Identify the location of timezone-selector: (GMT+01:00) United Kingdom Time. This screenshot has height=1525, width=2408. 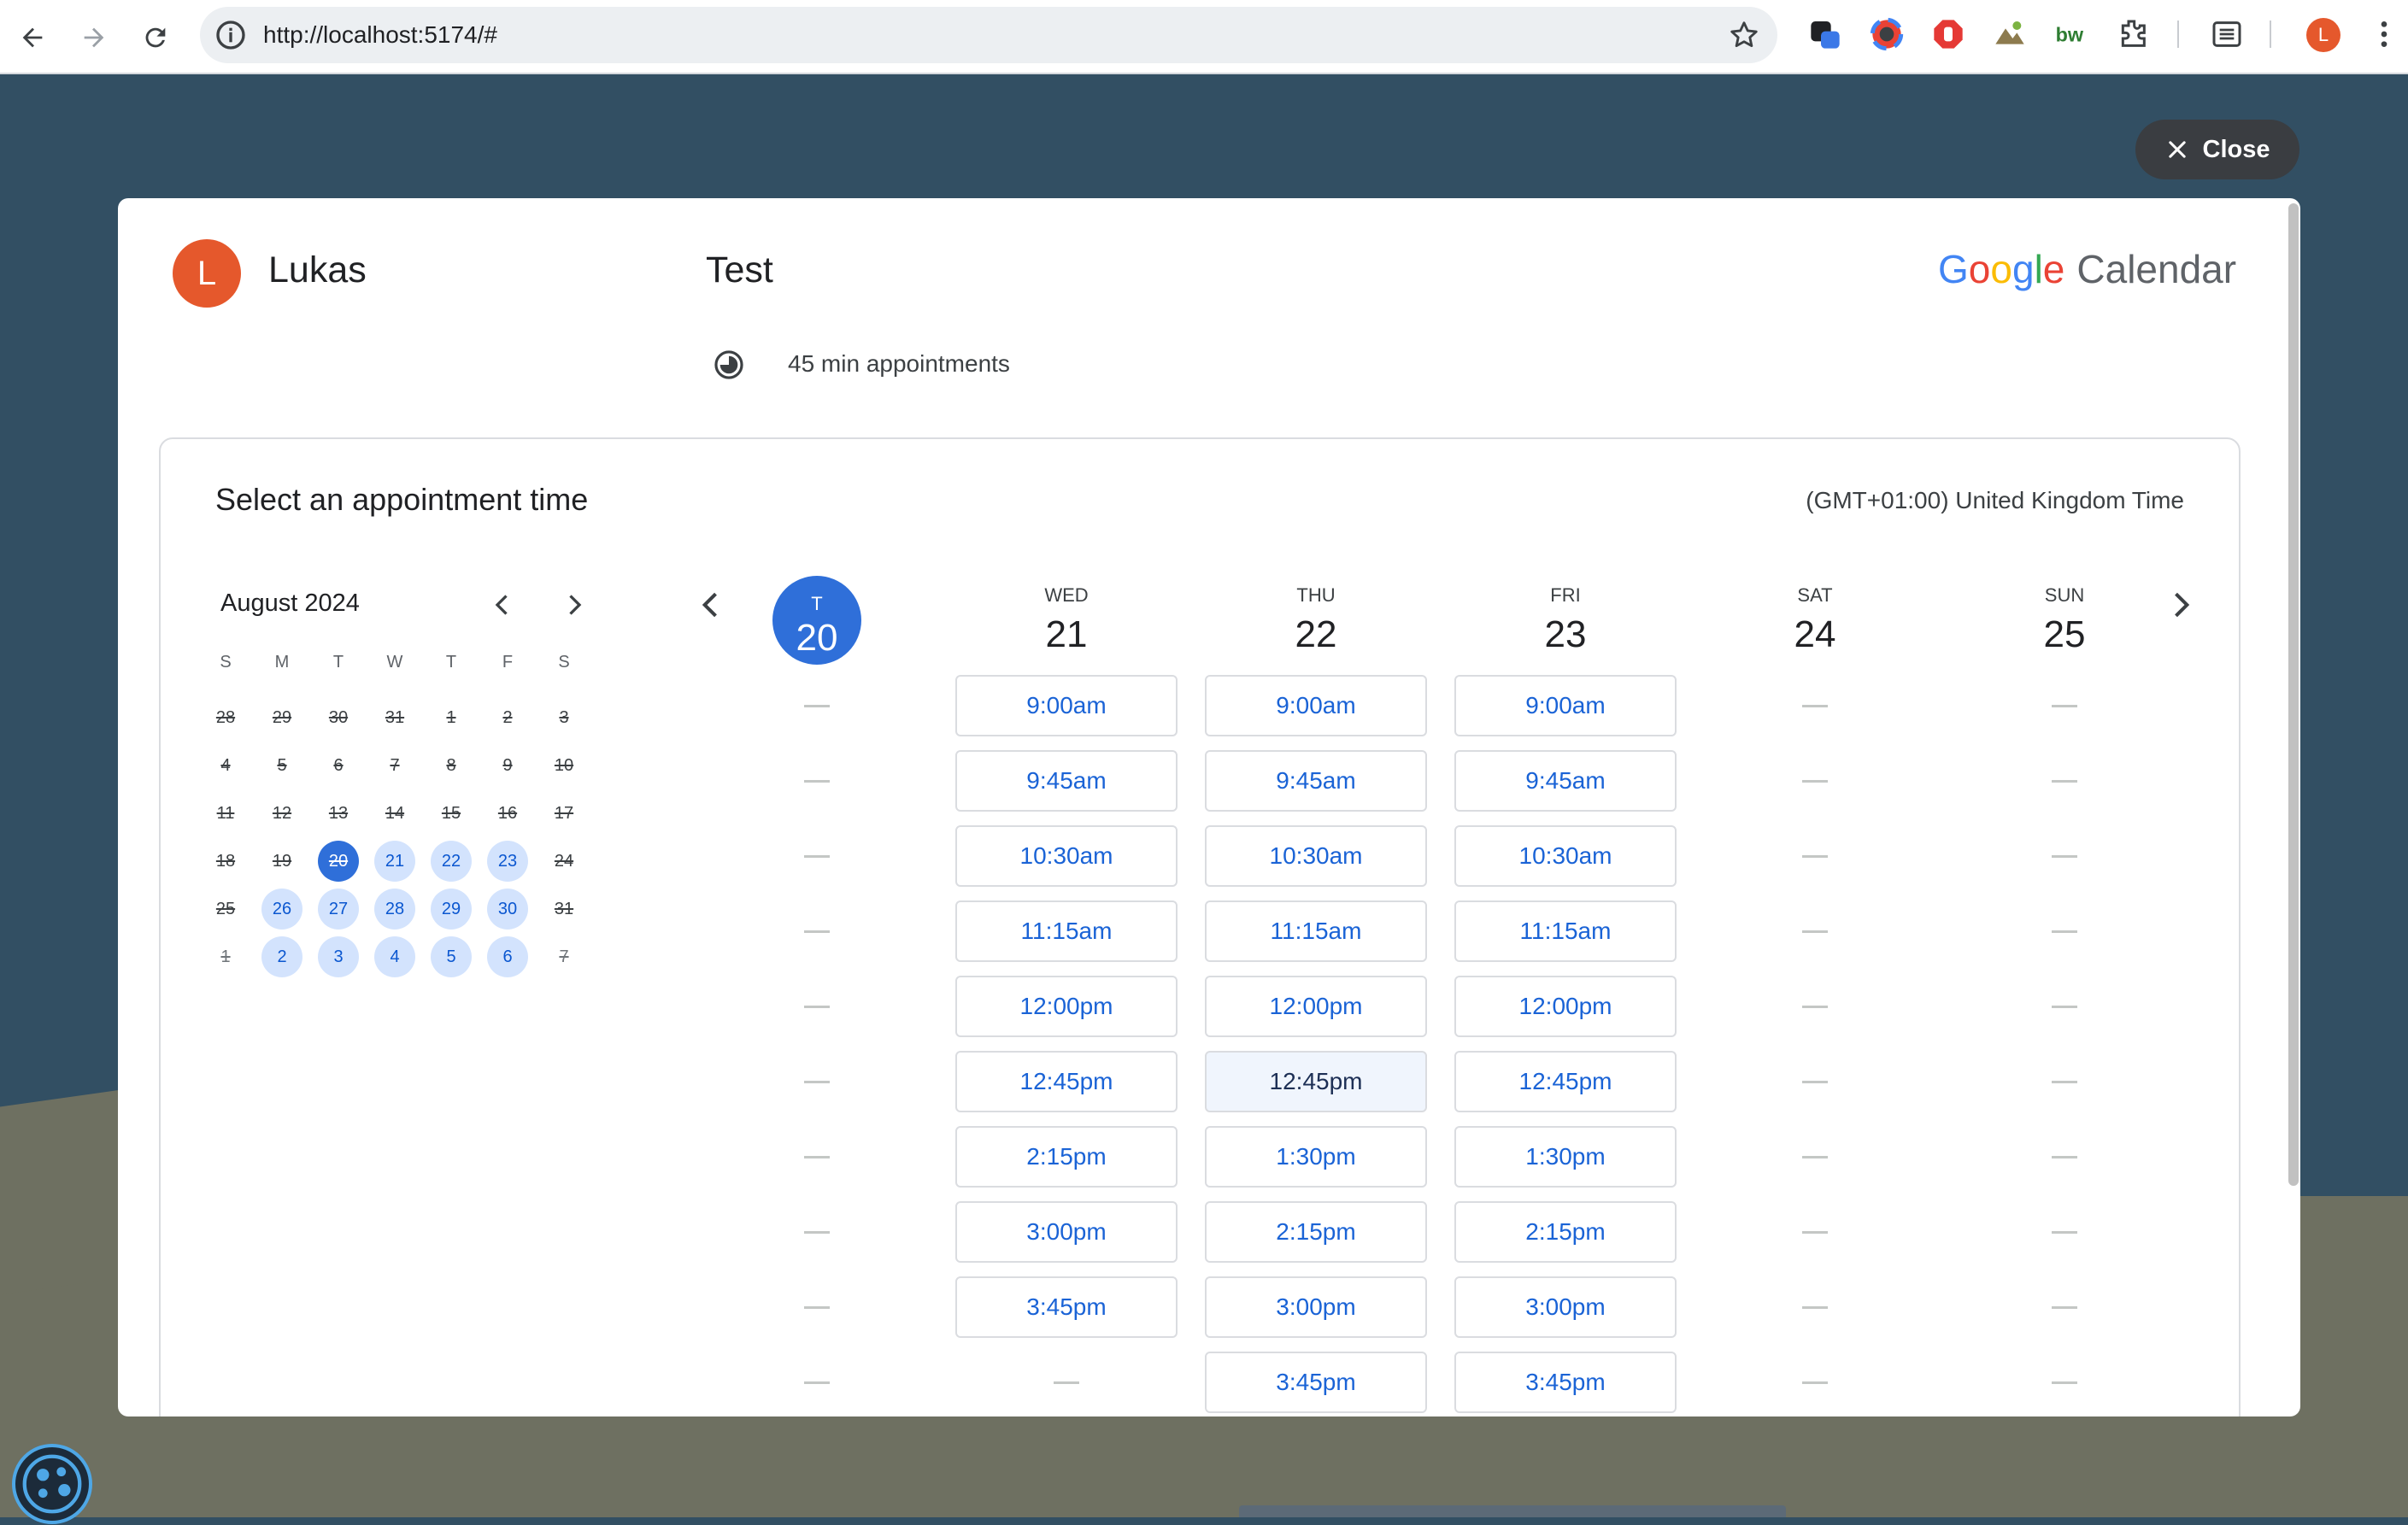
(1995, 501).